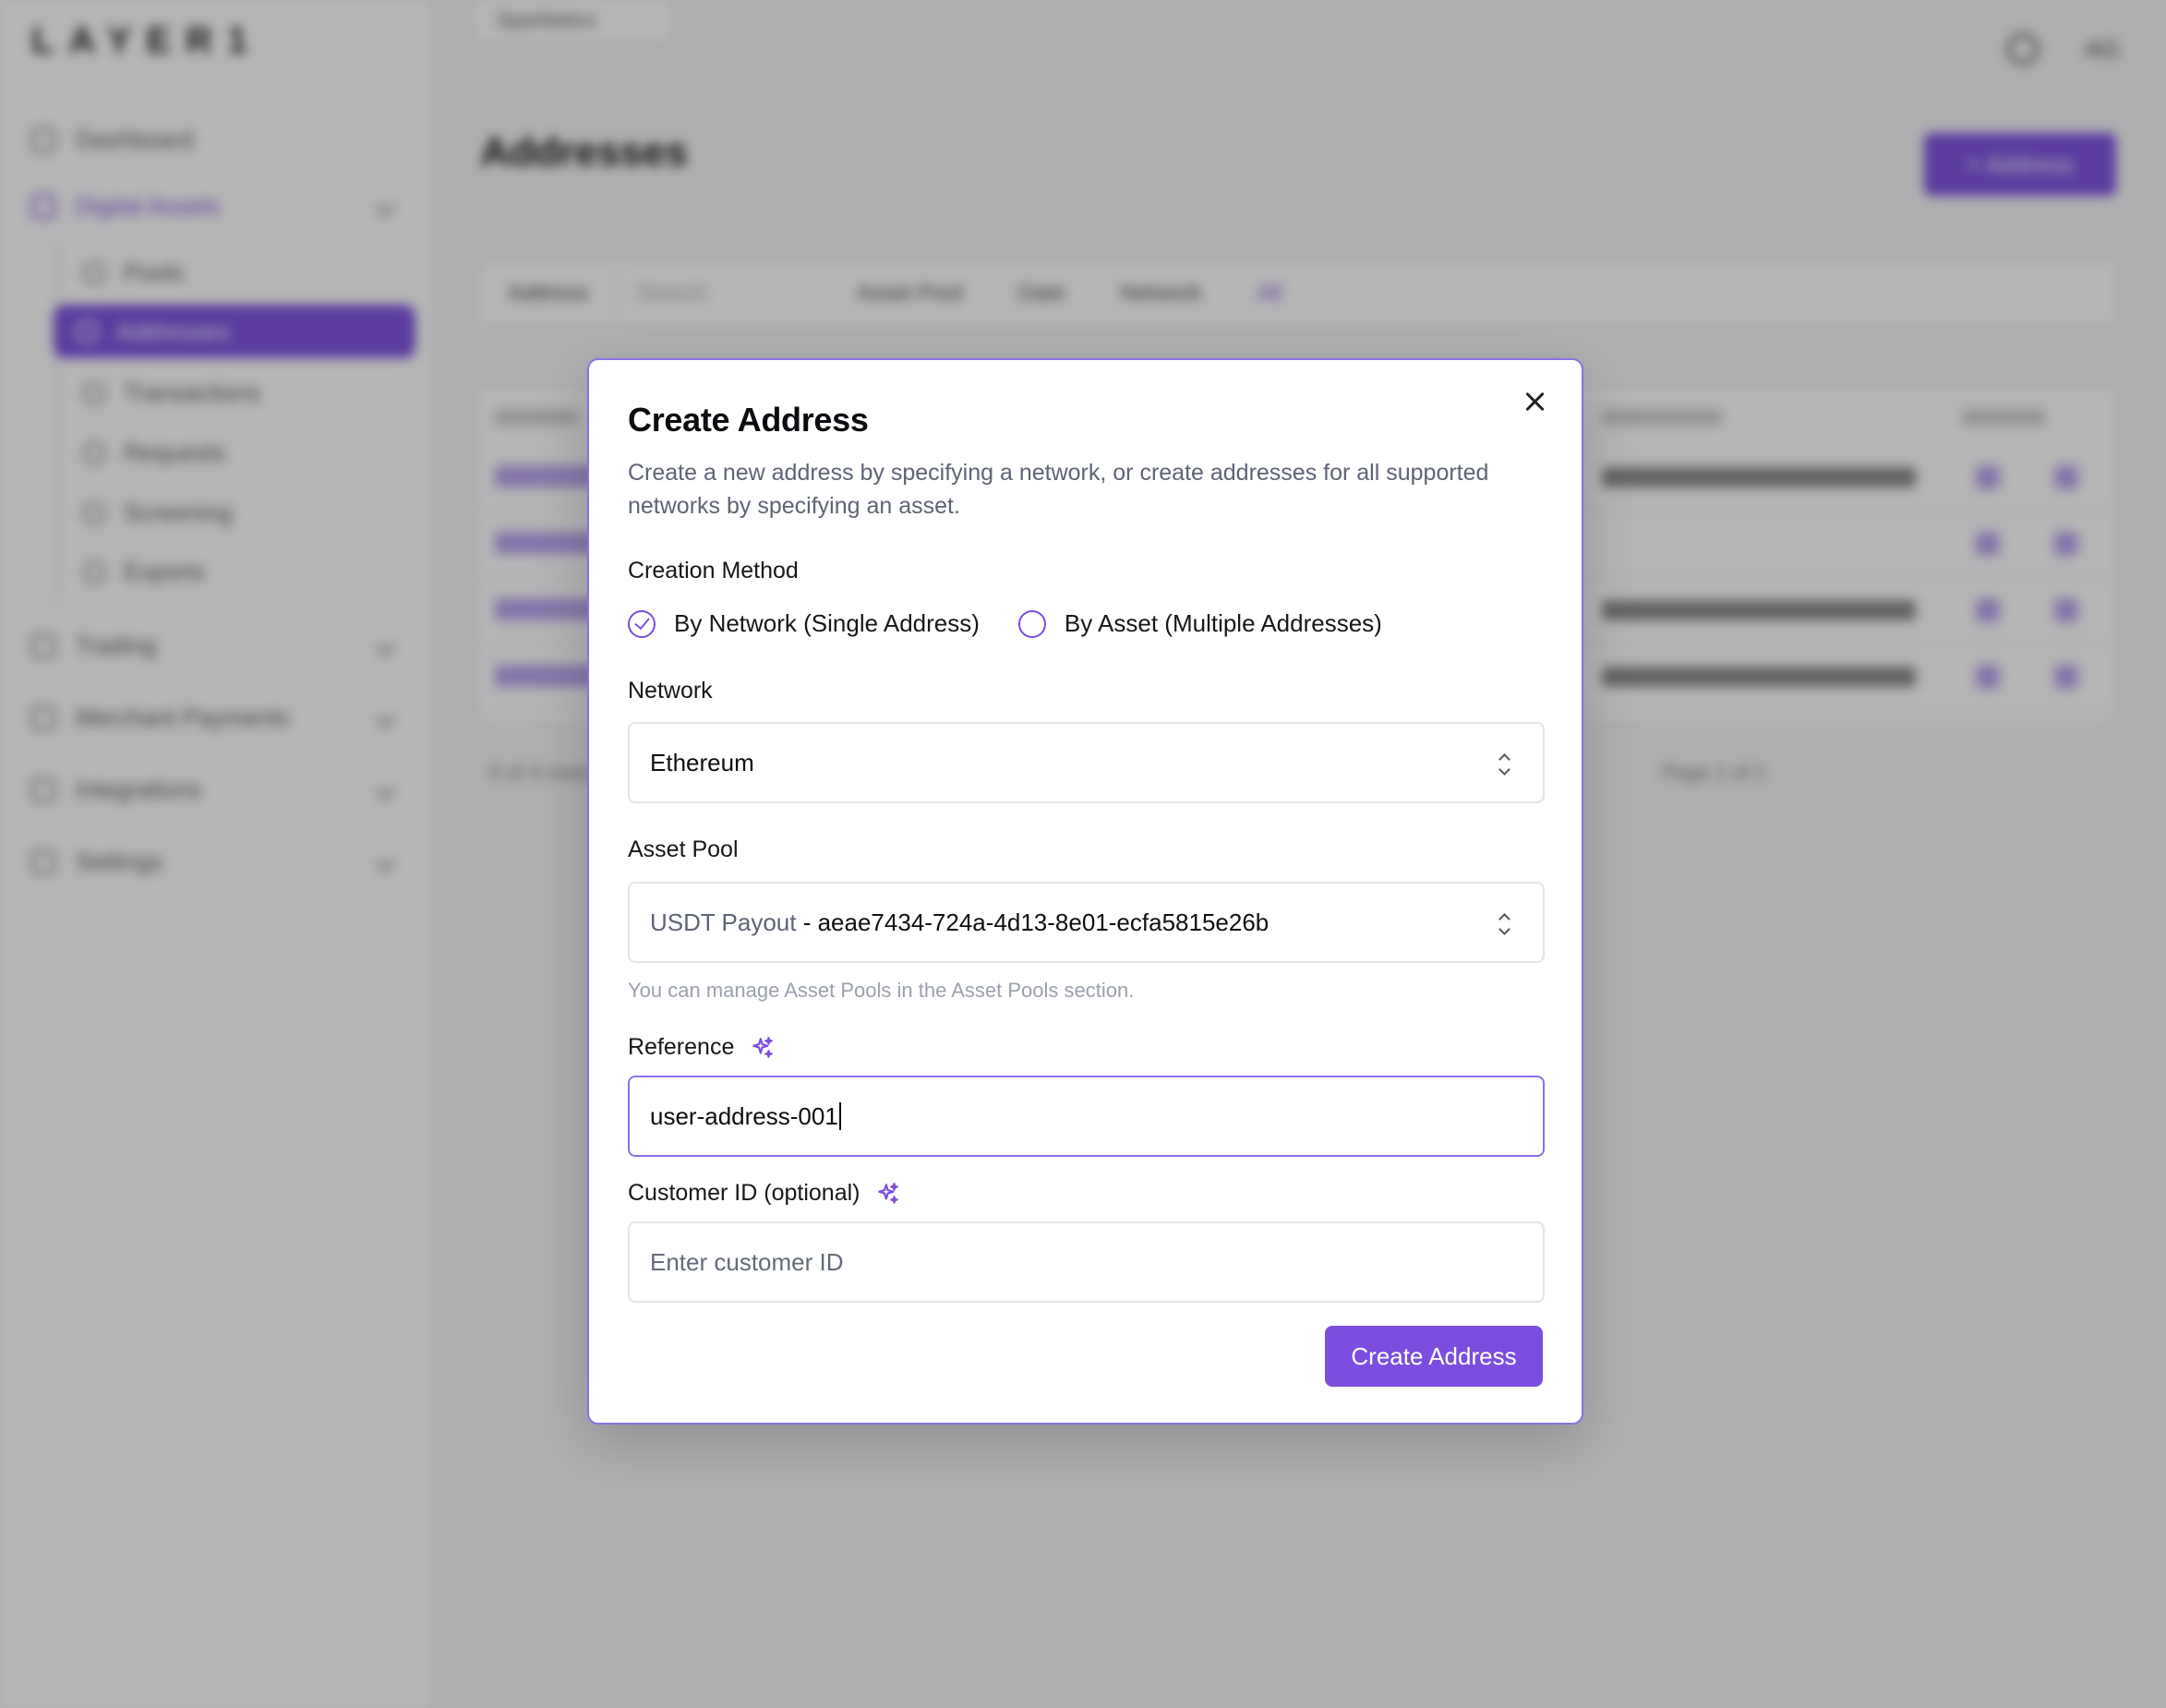 The height and width of the screenshot is (1708, 2166). What do you see at coordinates (1086, 1262) in the screenshot?
I see `customer-id-input: Enter customer ID` at bounding box center [1086, 1262].